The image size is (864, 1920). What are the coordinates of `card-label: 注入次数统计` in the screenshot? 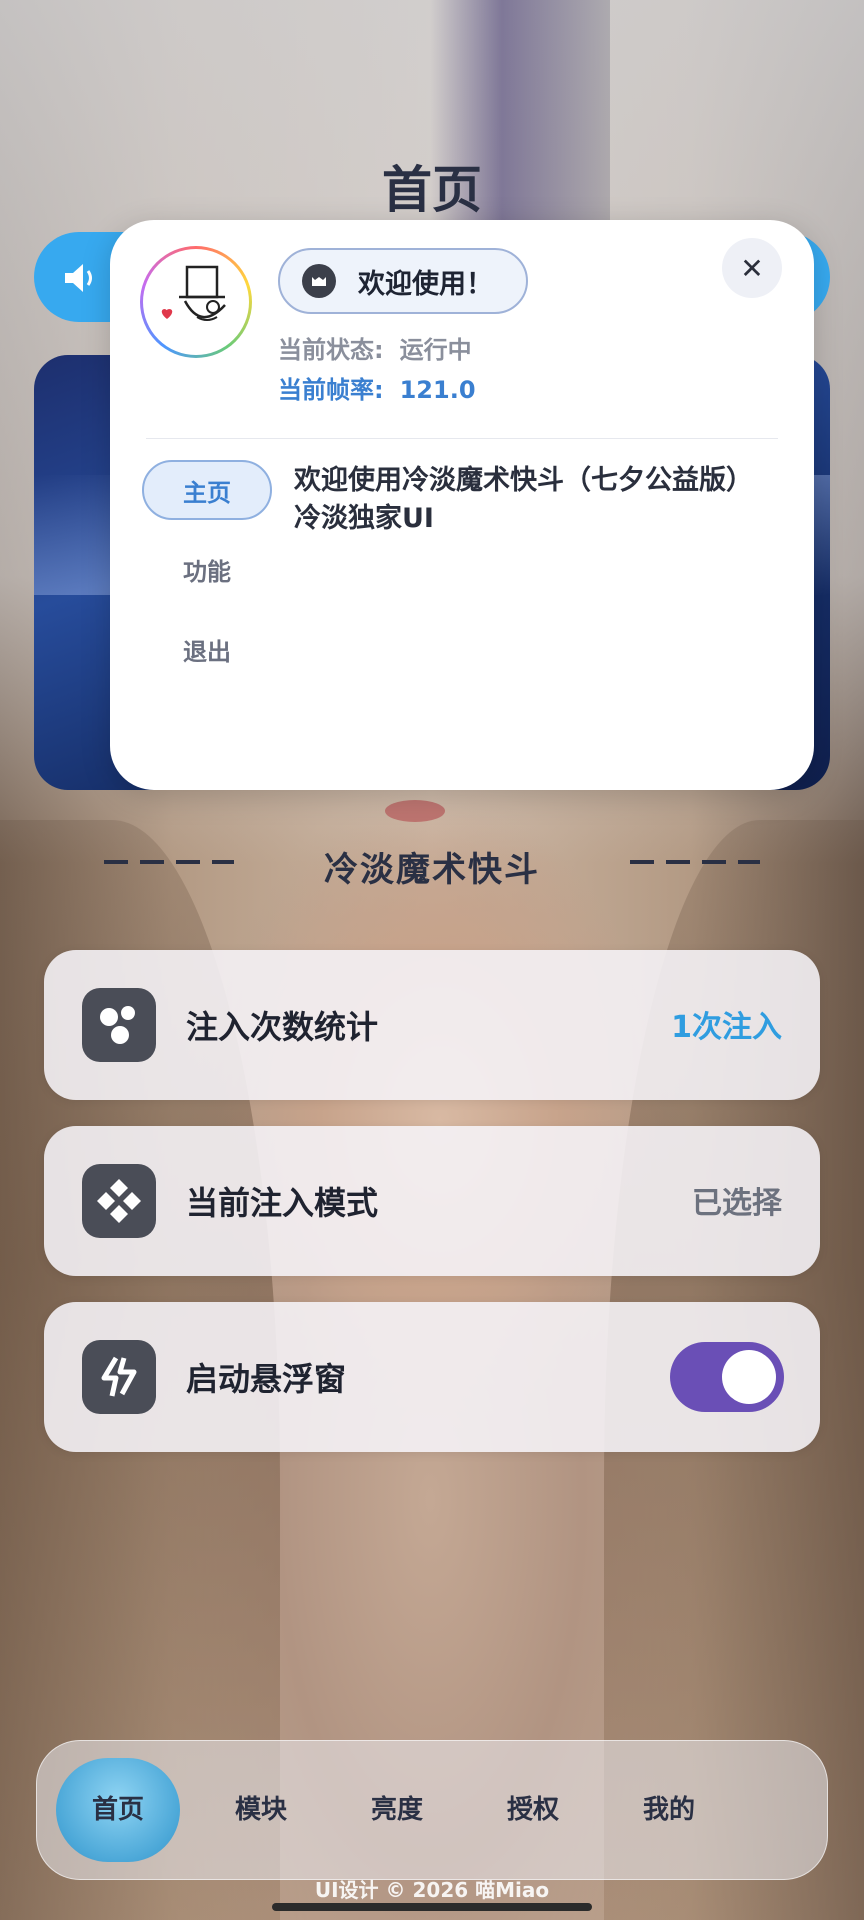 It's located at (282, 1027).